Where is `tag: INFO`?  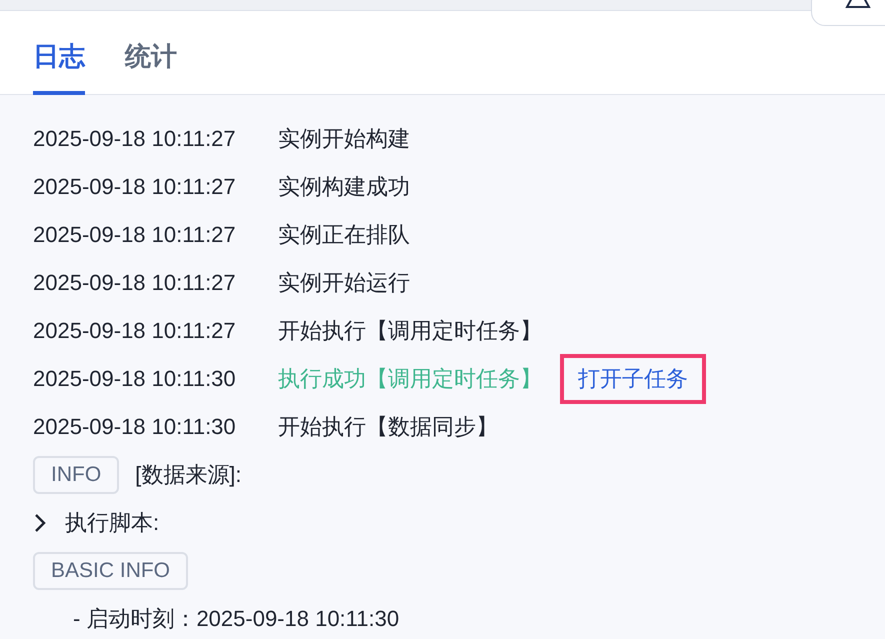 tag: INFO is located at coordinates (76, 475).